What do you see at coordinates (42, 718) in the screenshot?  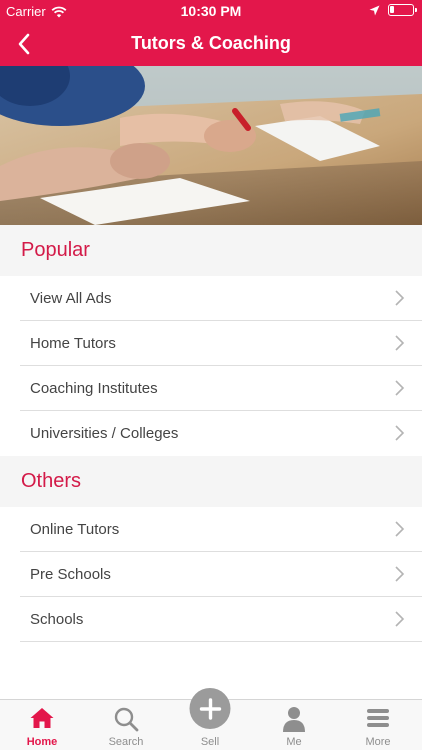 I see `home-icon` at bounding box center [42, 718].